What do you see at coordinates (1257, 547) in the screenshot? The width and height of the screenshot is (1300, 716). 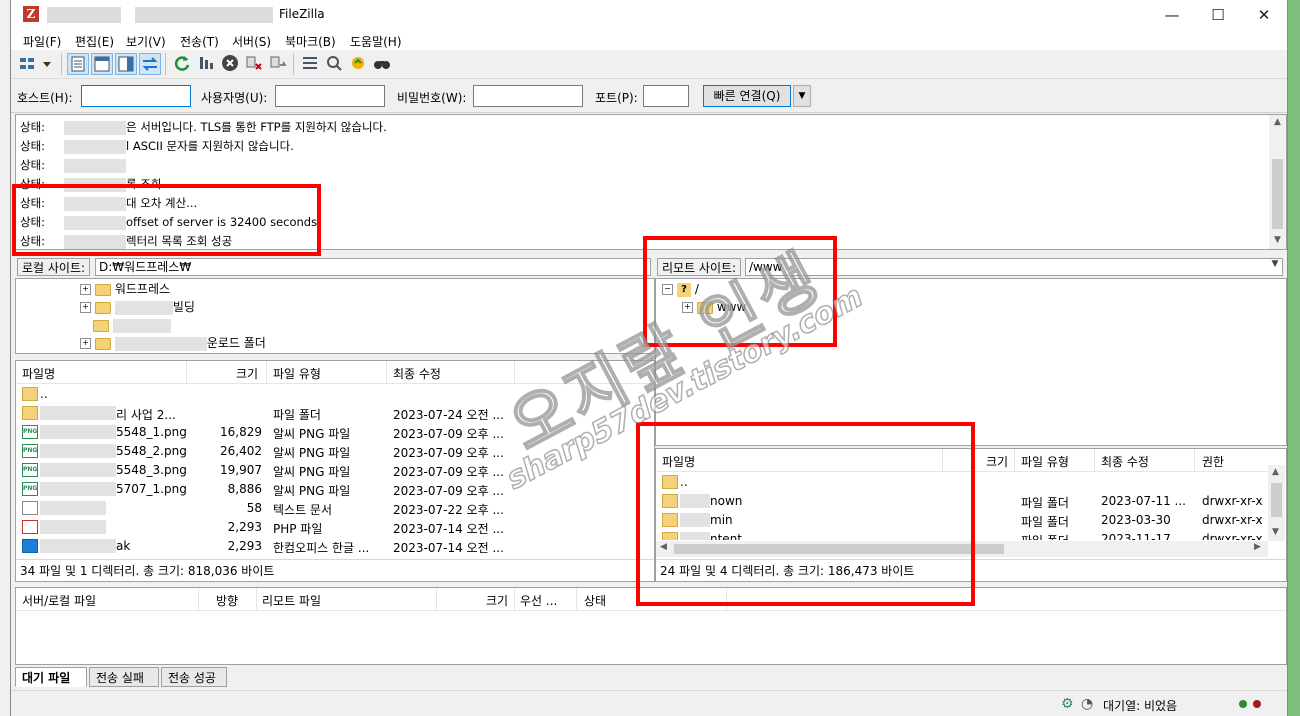 I see `scroll-right-icon: ▶` at bounding box center [1257, 547].